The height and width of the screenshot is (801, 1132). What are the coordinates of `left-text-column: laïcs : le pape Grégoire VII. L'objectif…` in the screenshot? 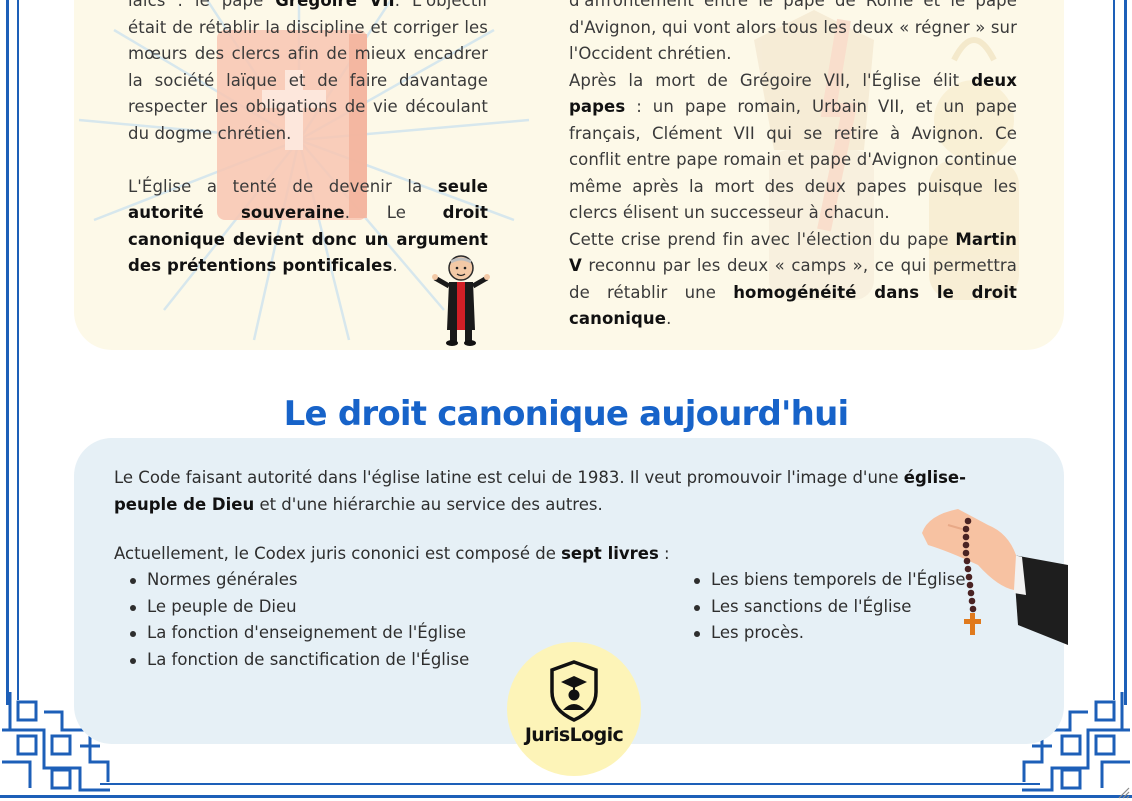 It's located at (308, 140).